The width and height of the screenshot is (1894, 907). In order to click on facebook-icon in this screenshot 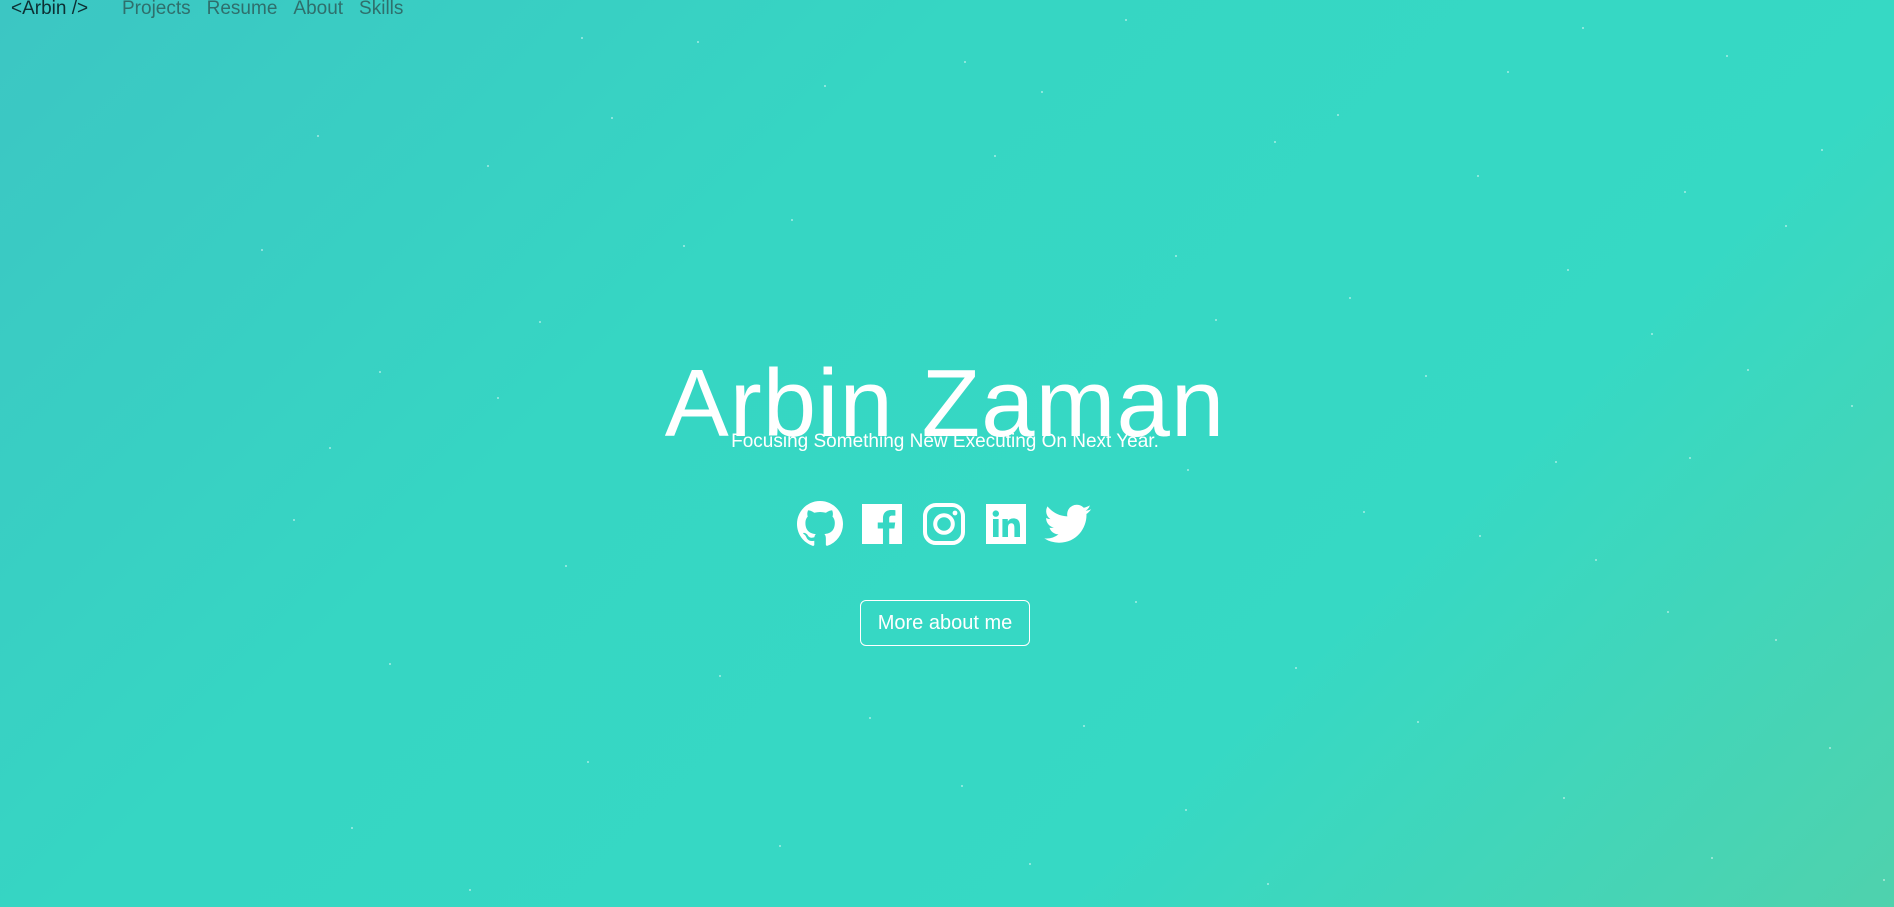, I will do `click(882, 524)`.